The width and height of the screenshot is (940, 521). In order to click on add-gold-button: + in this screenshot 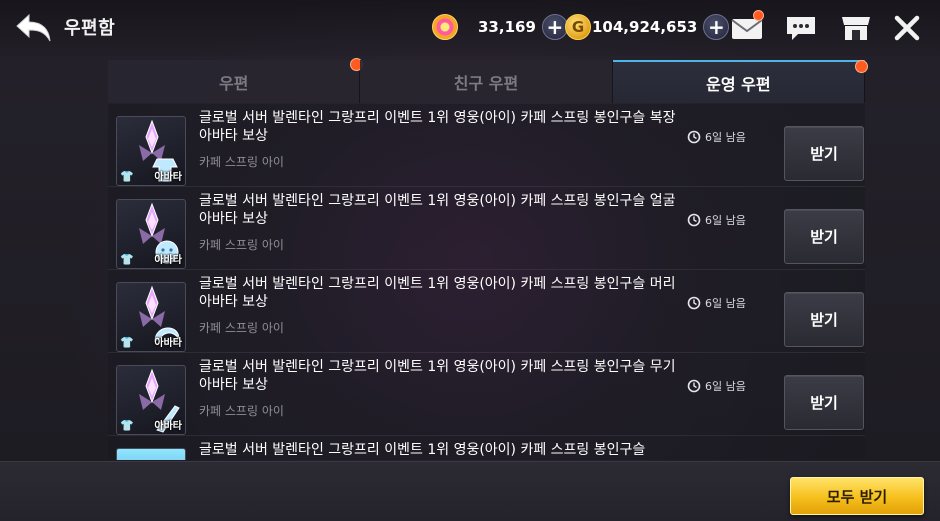, I will do `click(716, 27)`.